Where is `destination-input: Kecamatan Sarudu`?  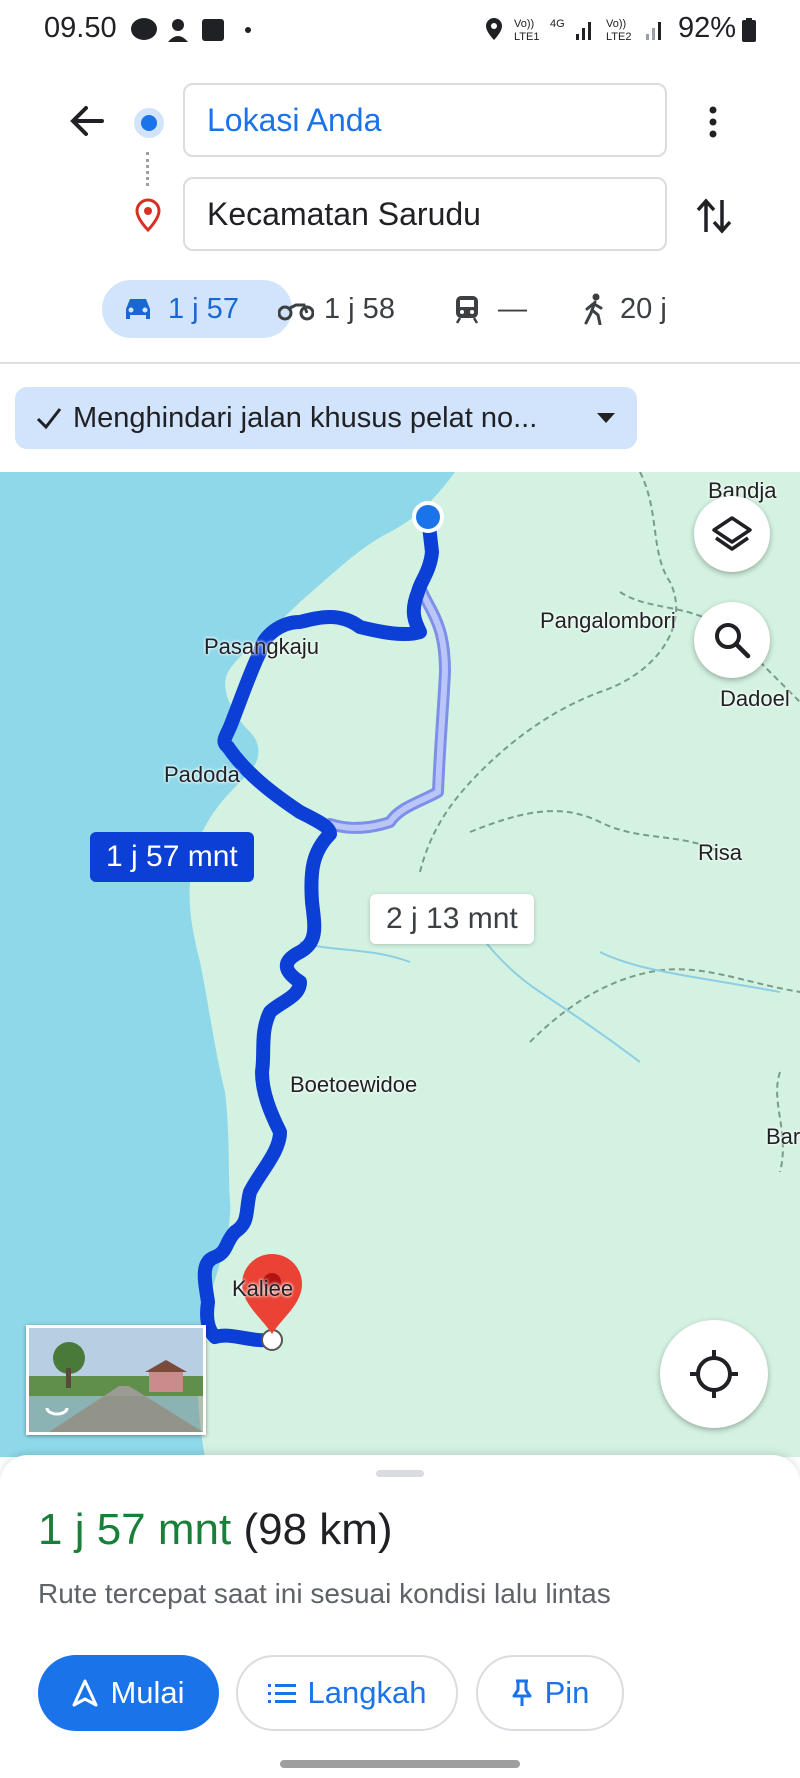
destination-input: Kecamatan Sarudu is located at coordinates (425, 214).